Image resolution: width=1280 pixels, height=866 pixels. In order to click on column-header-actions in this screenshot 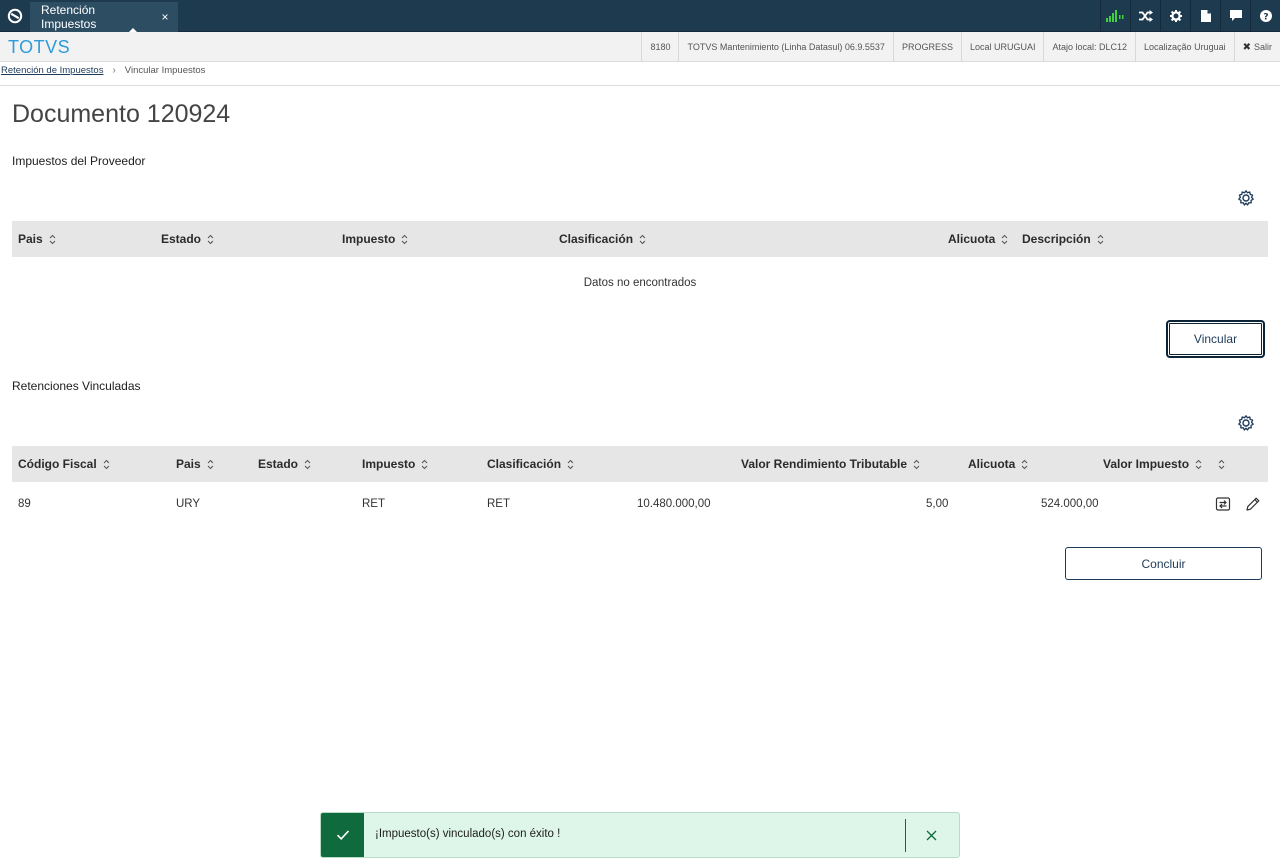, I will do `click(1221, 464)`.